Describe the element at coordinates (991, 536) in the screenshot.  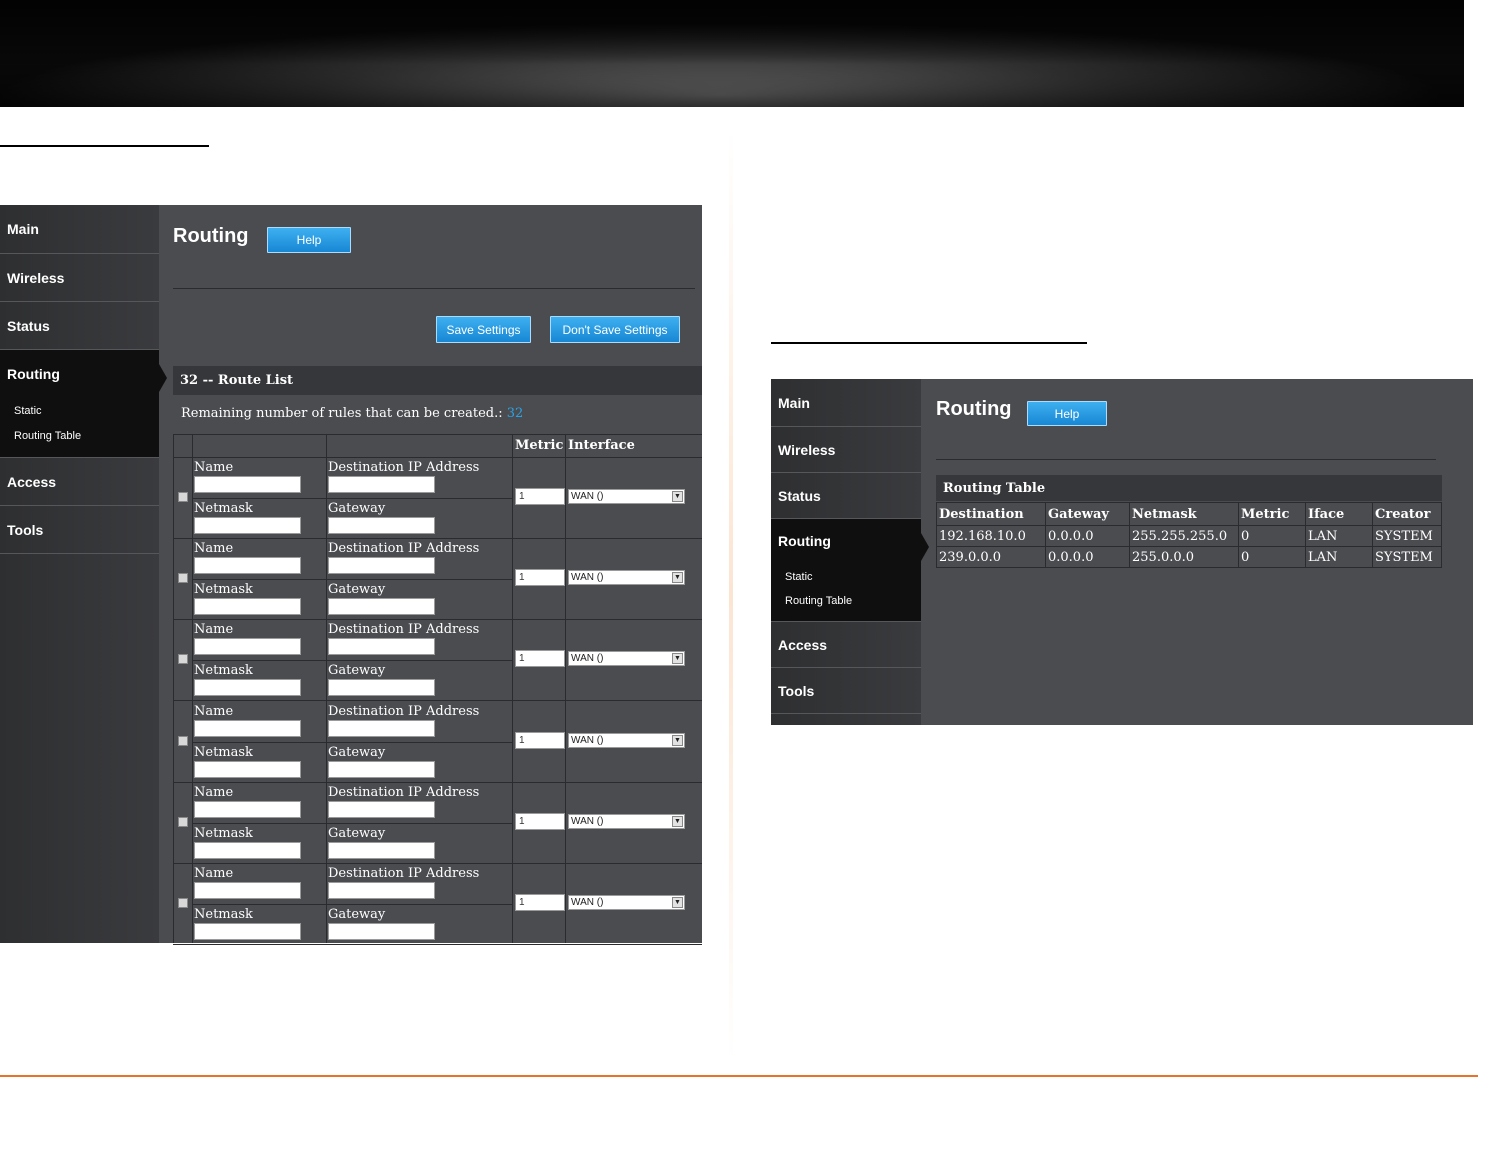
I see `cell-destination: 192.168.10.0` at that location.